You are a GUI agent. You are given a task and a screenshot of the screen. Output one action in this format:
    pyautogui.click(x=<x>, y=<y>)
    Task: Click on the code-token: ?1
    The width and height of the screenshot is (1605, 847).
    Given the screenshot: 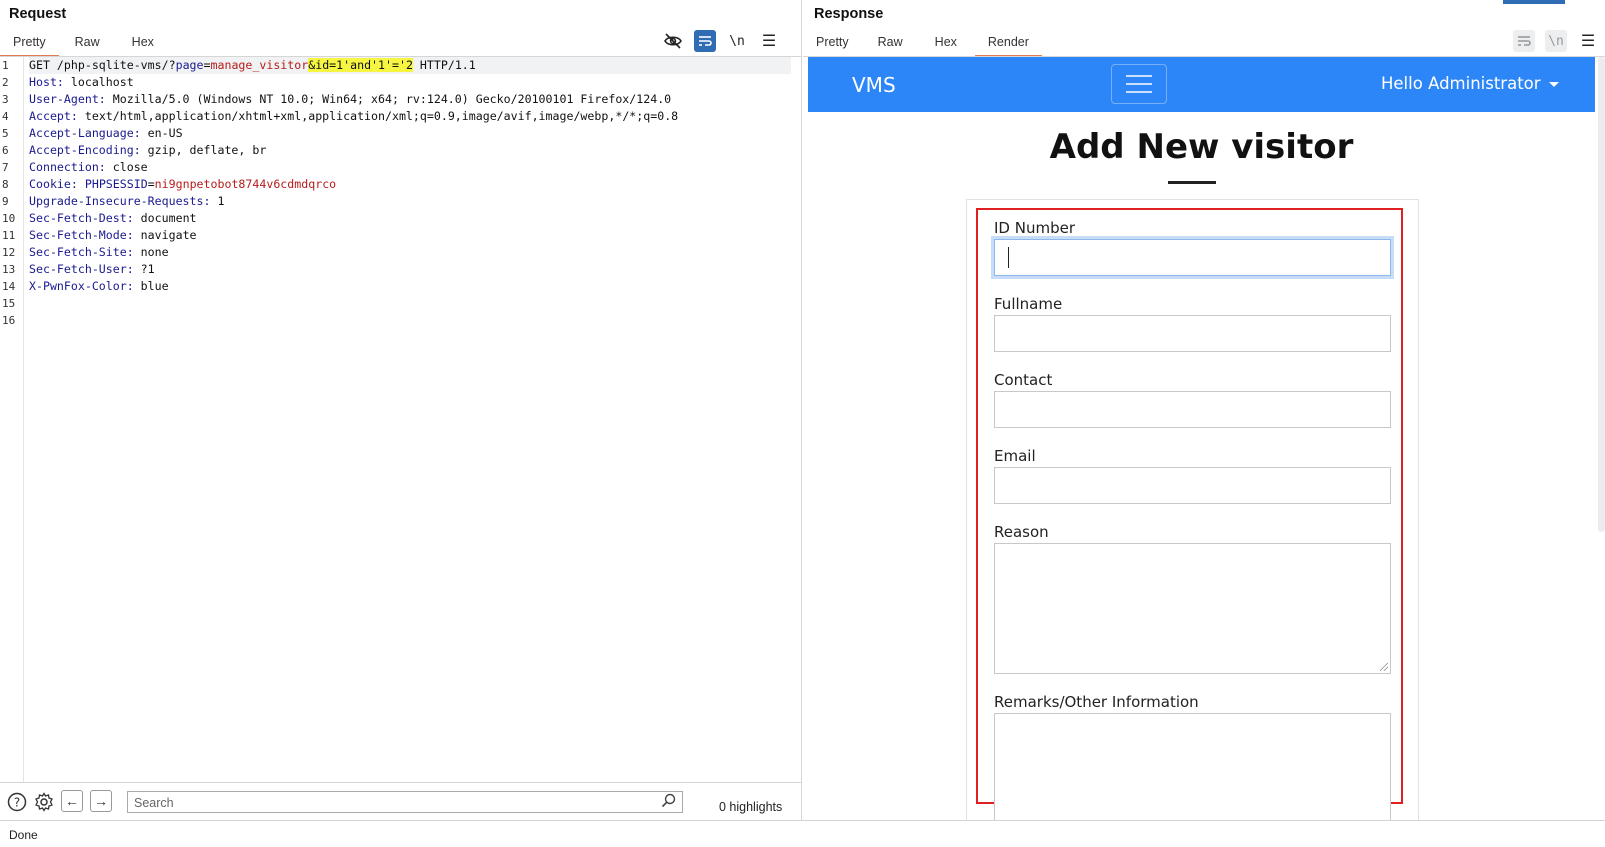 What is the action you would take?
    pyautogui.click(x=144, y=269)
    